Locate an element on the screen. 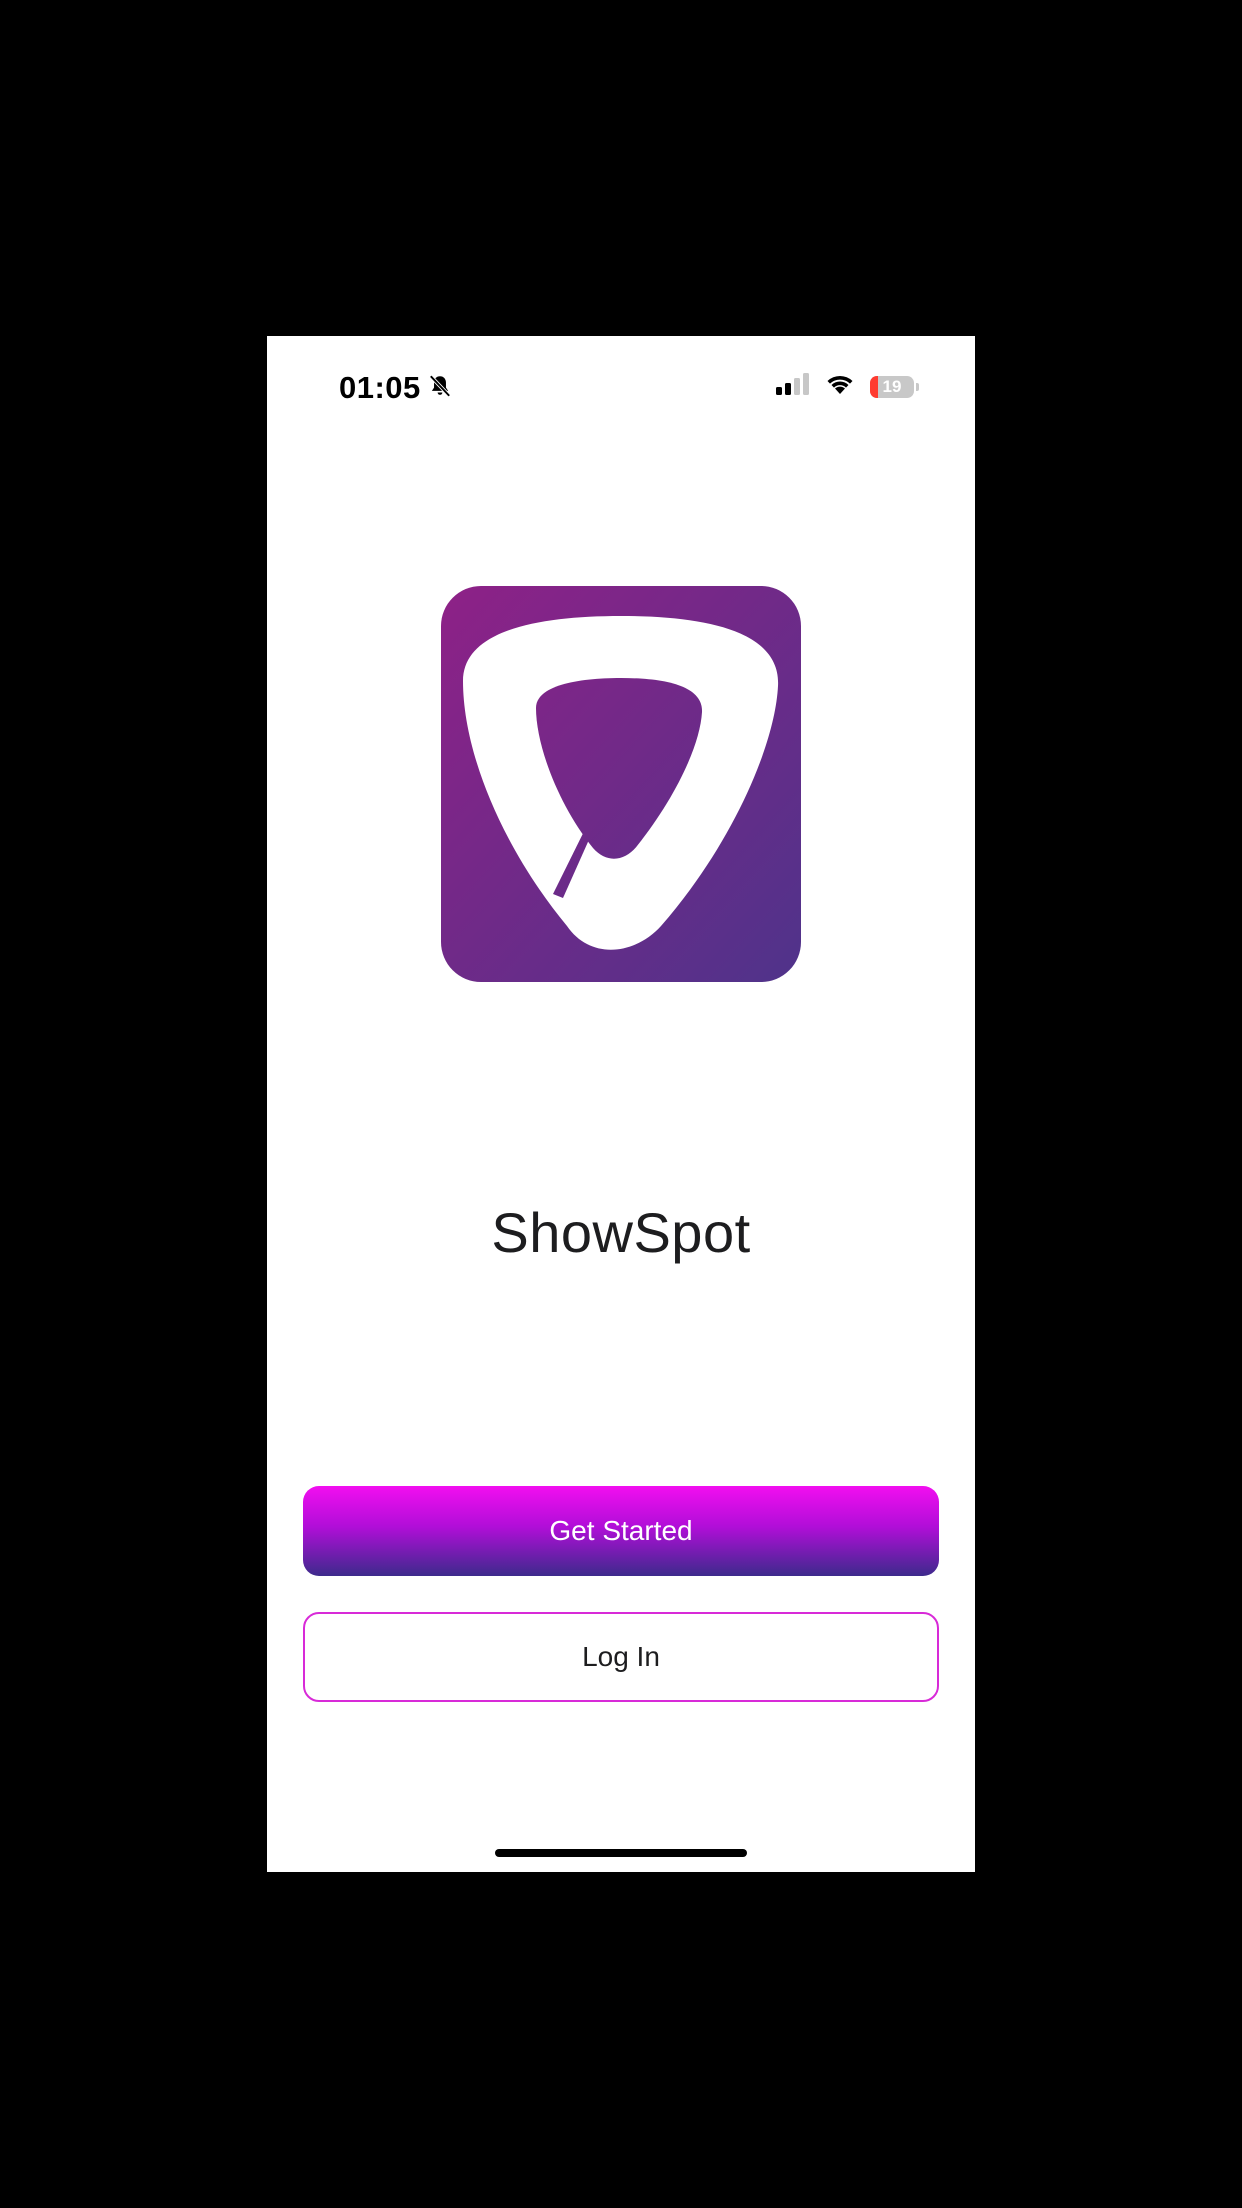 The image size is (1242, 2208). status-time-group: 01:05 is located at coordinates (396, 388).